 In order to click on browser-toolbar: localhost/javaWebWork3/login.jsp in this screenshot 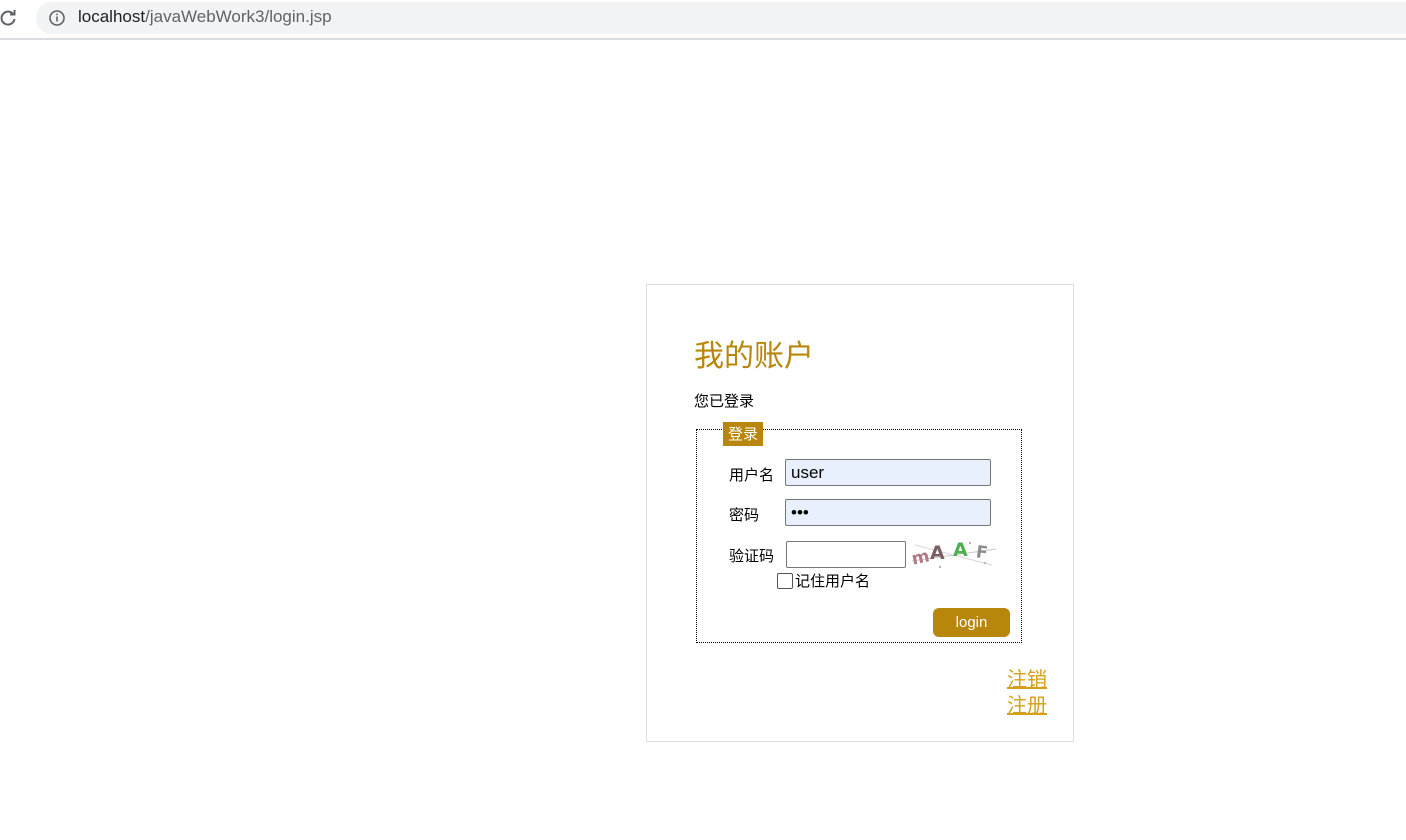, I will do `click(703, 20)`.